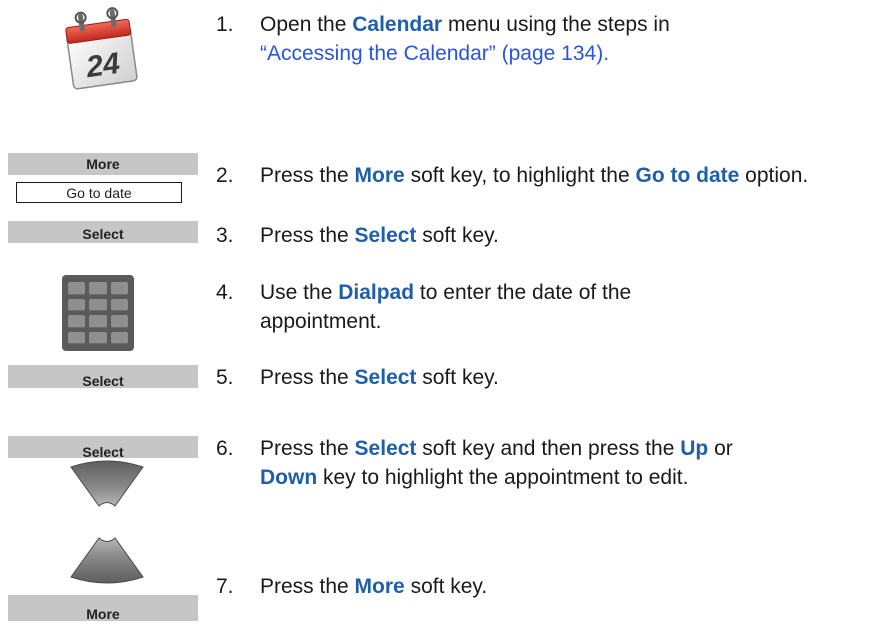 This screenshot has width=872, height=633. Describe the element at coordinates (289, 477) in the screenshot. I see `keyword-down: Down` at that location.